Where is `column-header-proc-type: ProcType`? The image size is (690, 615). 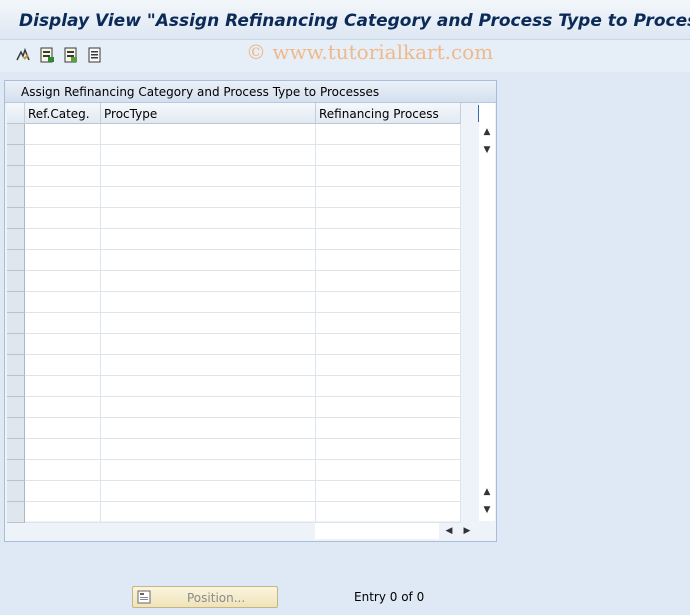
column-header-proc-type: ProcType is located at coordinates (208, 113).